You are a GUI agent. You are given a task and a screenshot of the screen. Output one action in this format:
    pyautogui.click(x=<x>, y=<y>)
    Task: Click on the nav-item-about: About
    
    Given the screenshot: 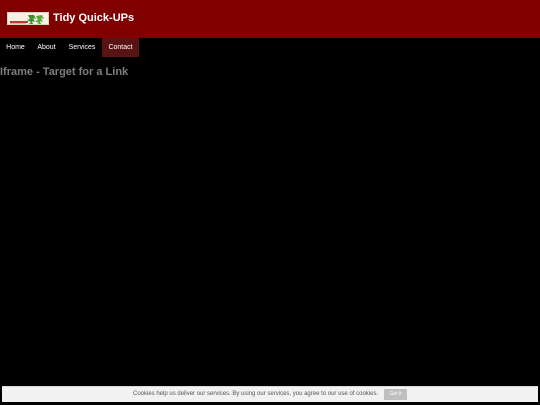 What is the action you would take?
    pyautogui.click(x=46, y=47)
    